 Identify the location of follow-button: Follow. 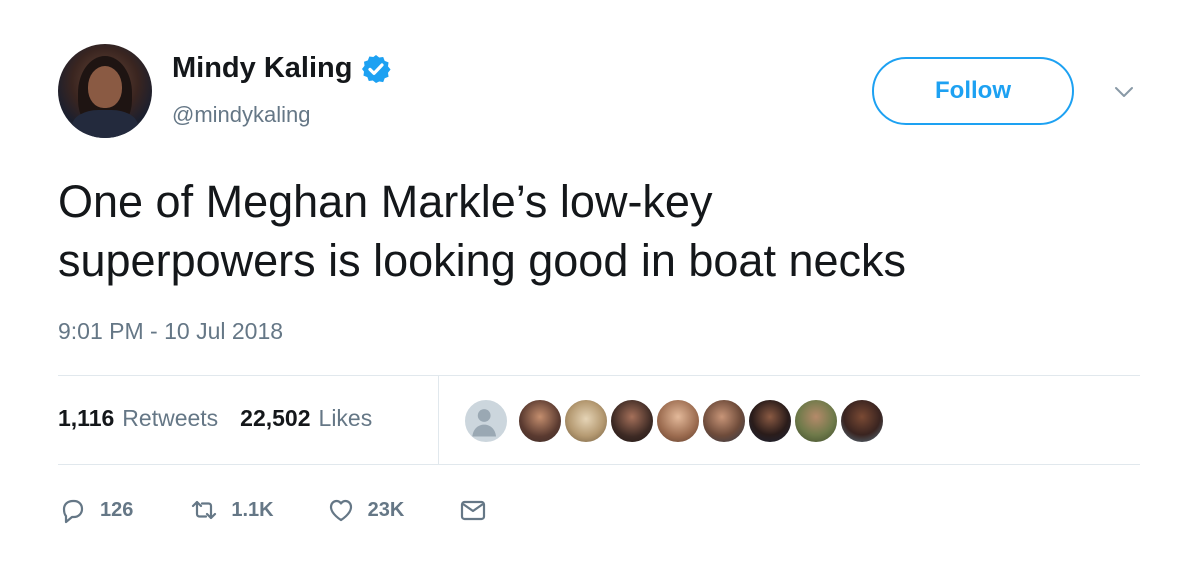
(973, 91).